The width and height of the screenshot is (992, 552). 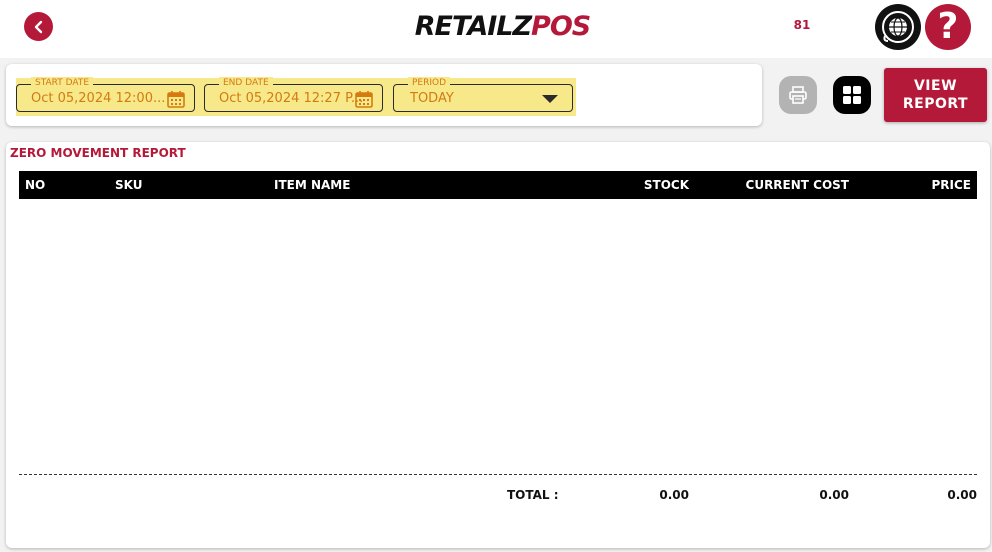 I want to click on period-select: PERIOD TODAY, so click(x=483, y=94).